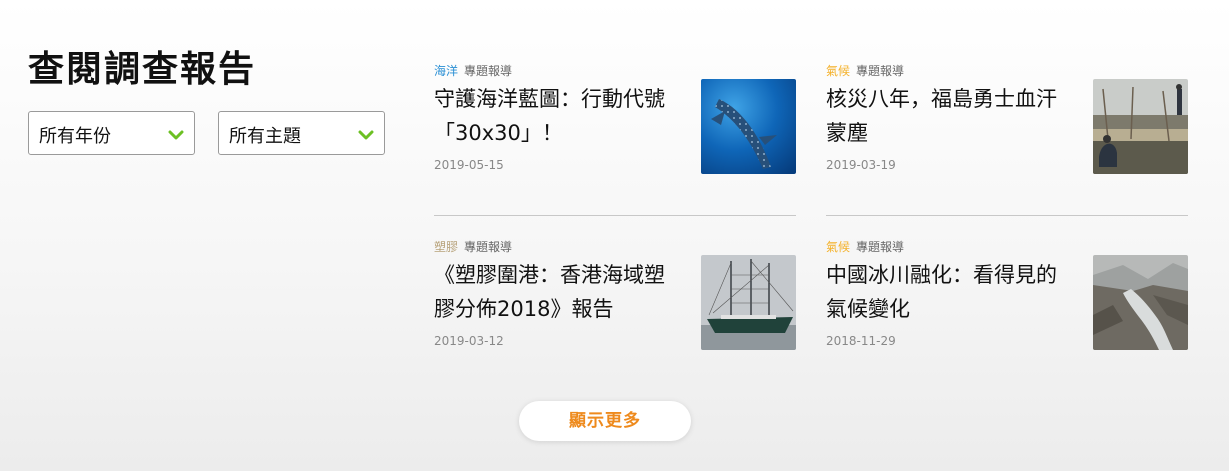 This screenshot has width=1229, height=471. Describe the element at coordinates (446, 247) in the screenshot. I see `article-tag: 塑膠` at that location.